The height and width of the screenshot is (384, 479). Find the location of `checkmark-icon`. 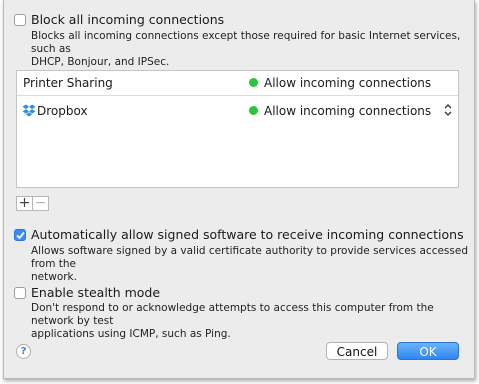

checkmark-icon is located at coordinates (20, 235).